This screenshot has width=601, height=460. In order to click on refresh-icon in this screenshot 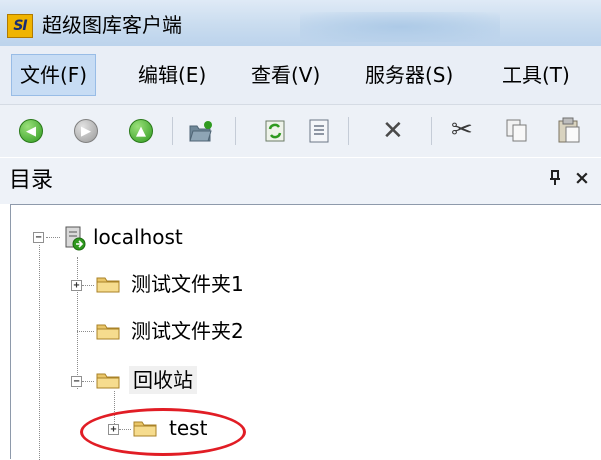, I will do `click(275, 131)`.